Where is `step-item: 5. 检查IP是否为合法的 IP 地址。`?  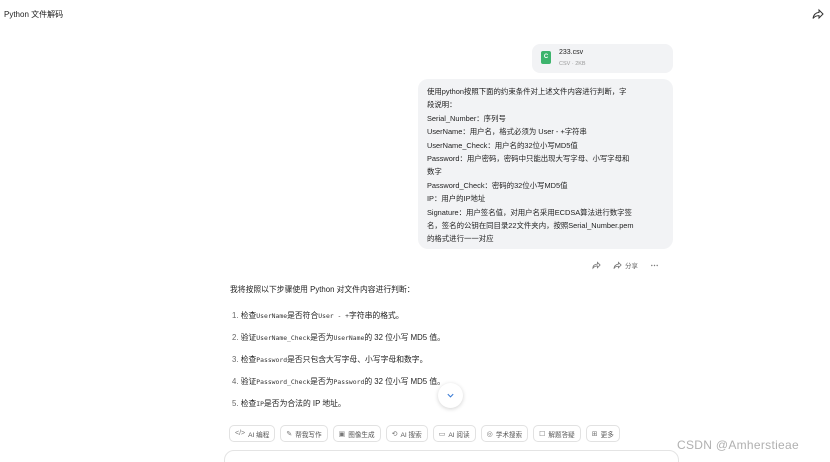
step-item: 5. 检查IP是否为合法的 IP 地址。 is located at coordinates (289, 403).